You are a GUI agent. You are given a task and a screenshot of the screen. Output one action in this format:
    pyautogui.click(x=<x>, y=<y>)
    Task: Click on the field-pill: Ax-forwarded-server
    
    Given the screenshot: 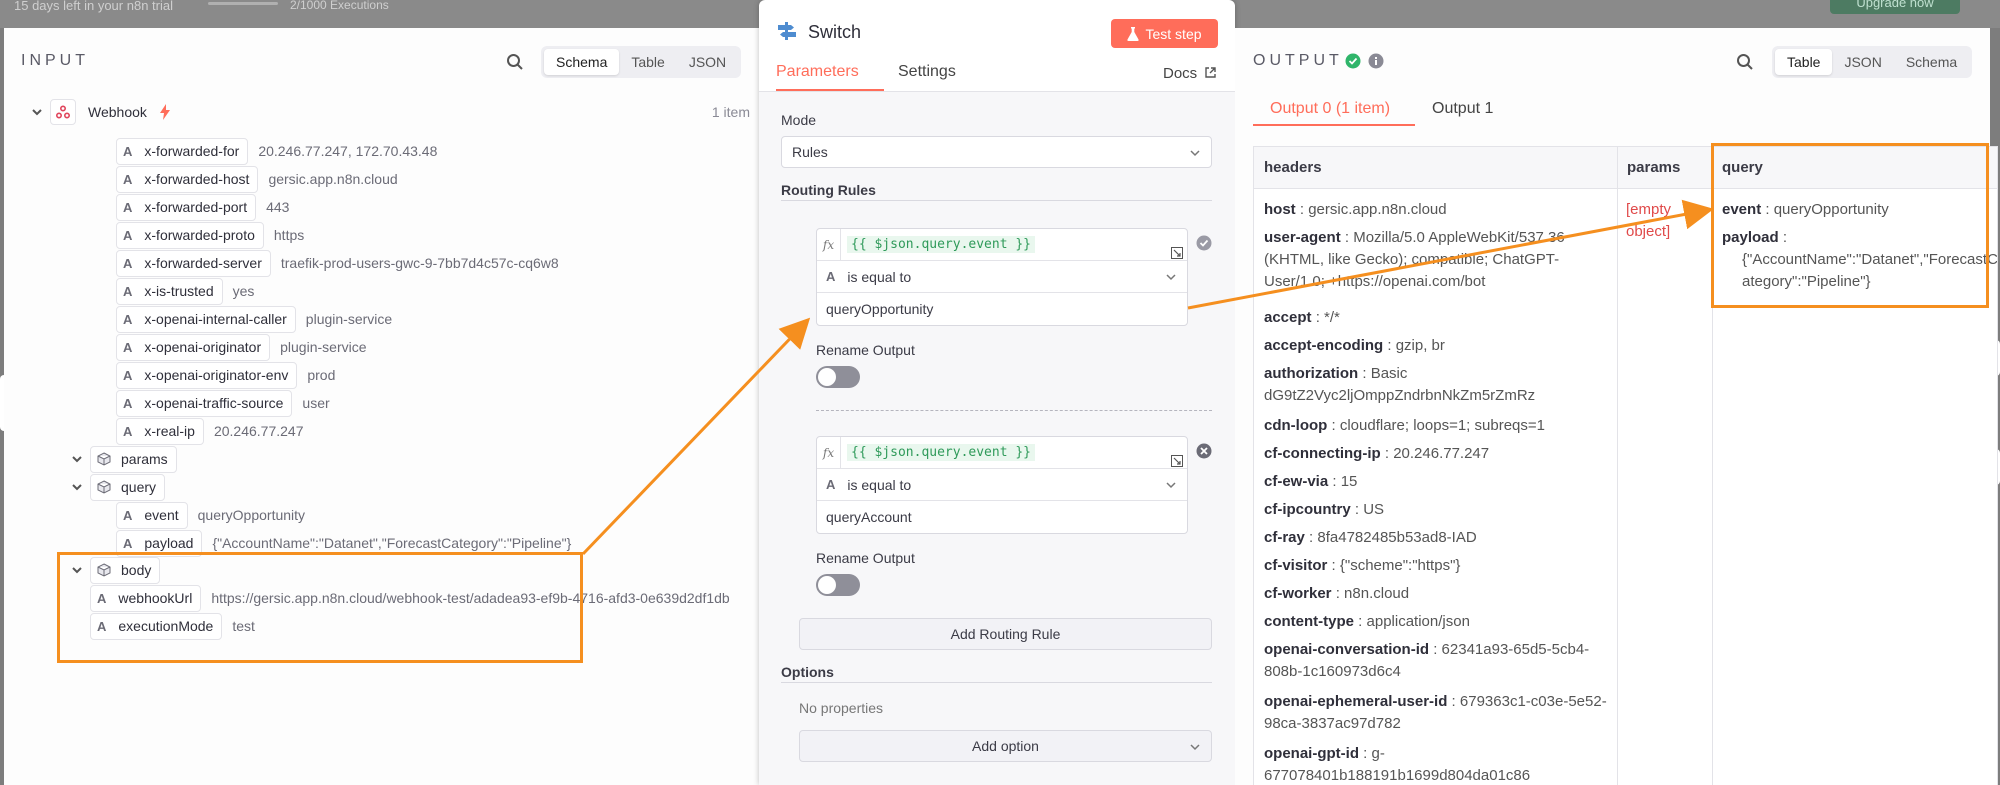 What is the action you would take?
    pyautogui.click(x=193, y=263)
    